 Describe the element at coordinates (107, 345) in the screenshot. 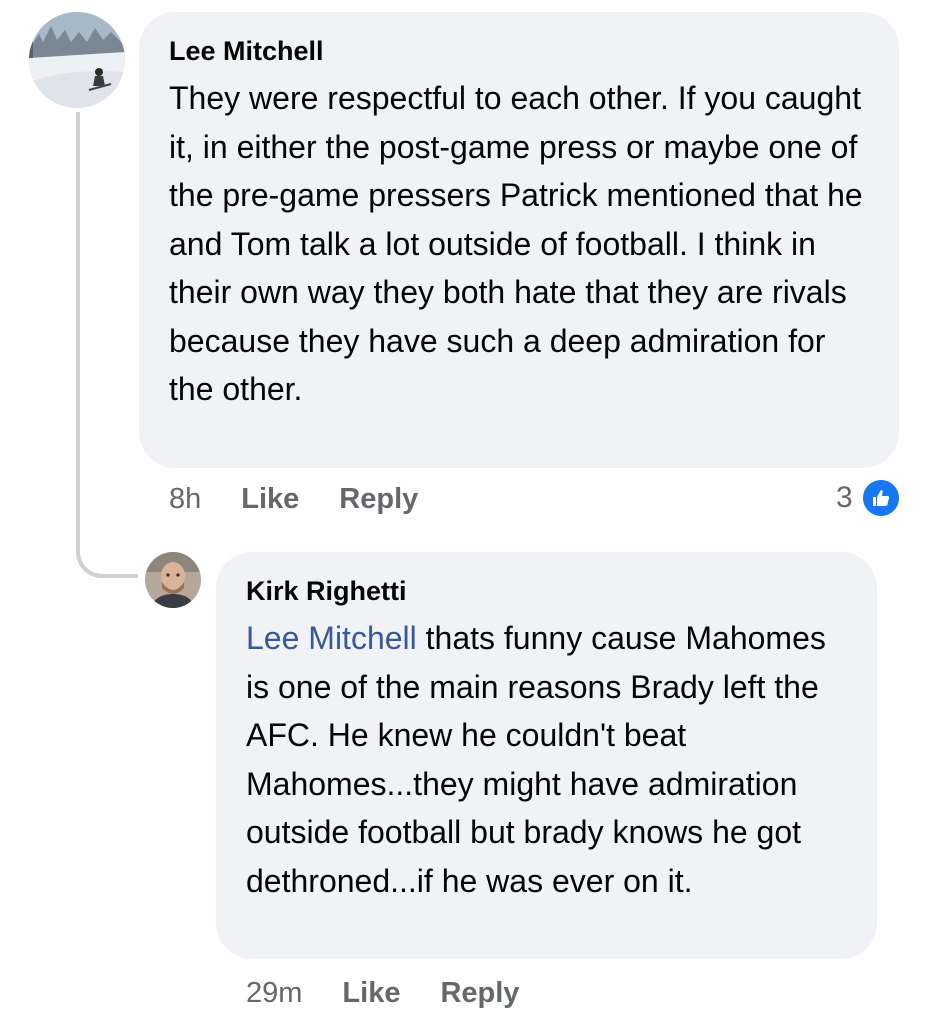

I see `thread-connector-line` at that location.